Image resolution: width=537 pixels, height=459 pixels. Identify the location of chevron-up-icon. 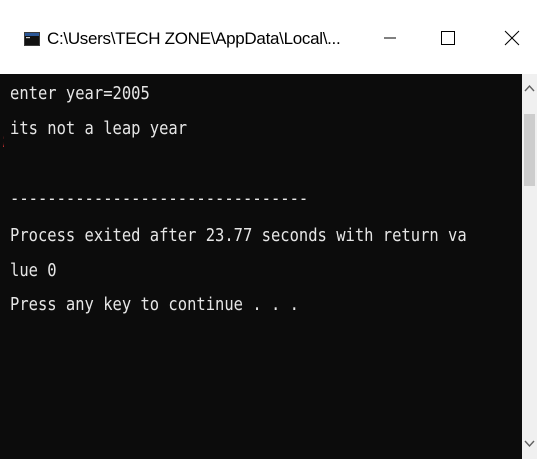
(529, 88).